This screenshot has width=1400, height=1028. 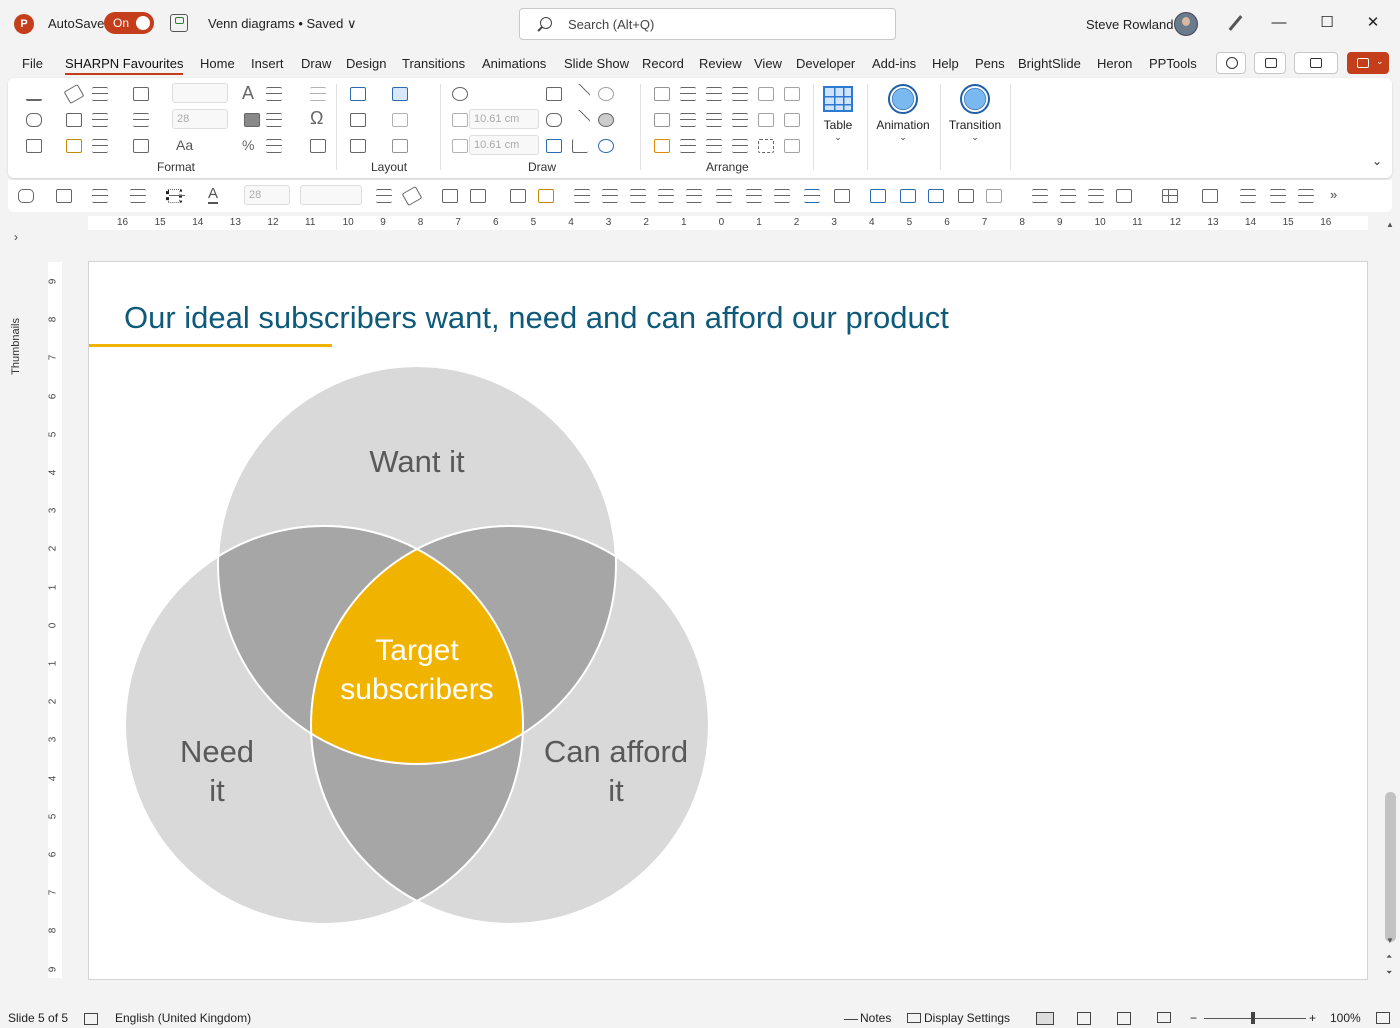 I want to click on font-color-icon: A, so click(x=213, y=194).